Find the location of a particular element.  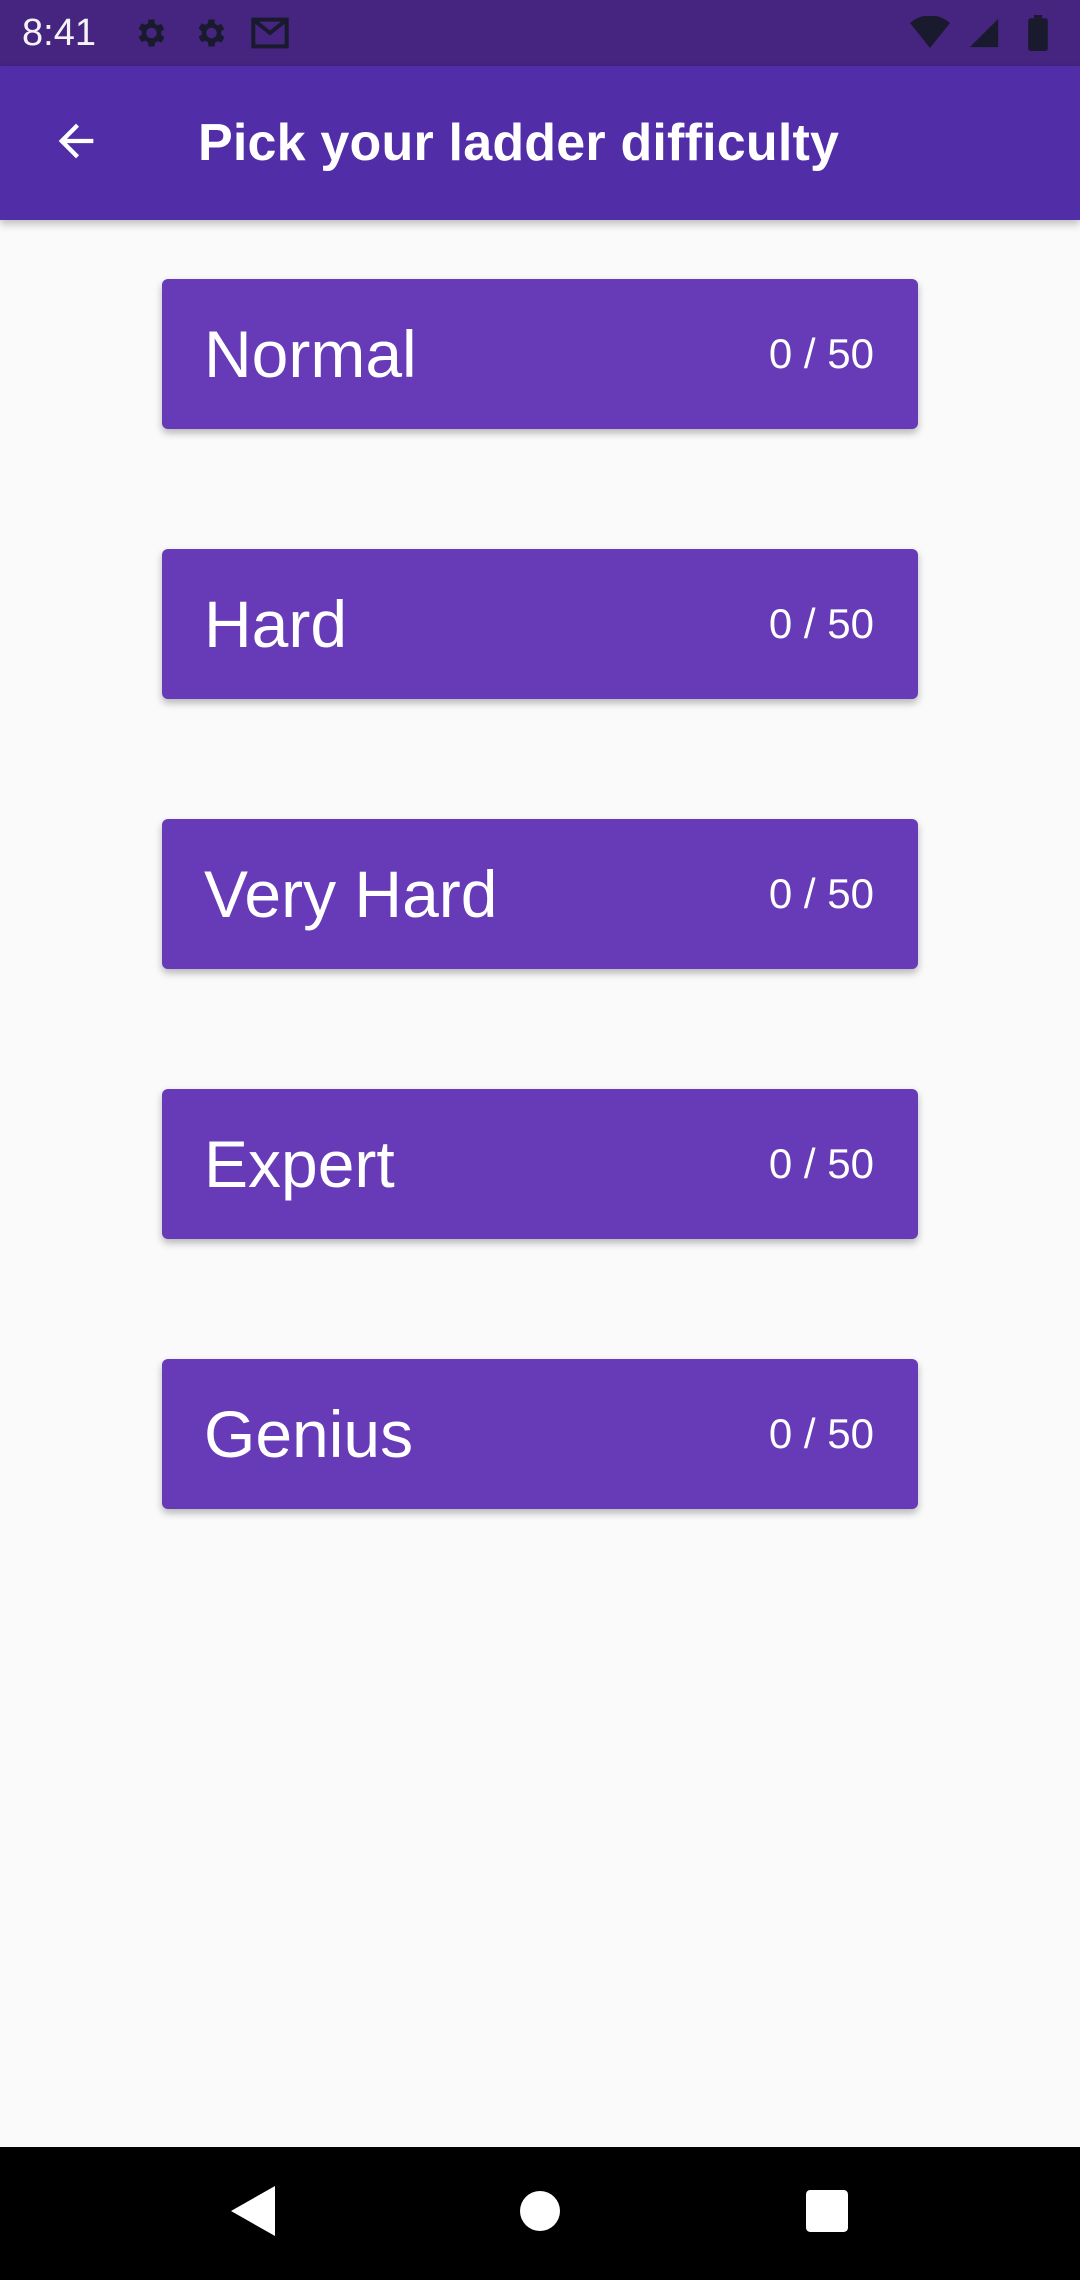

navigation-bar is located at coordinates (540, 2213).